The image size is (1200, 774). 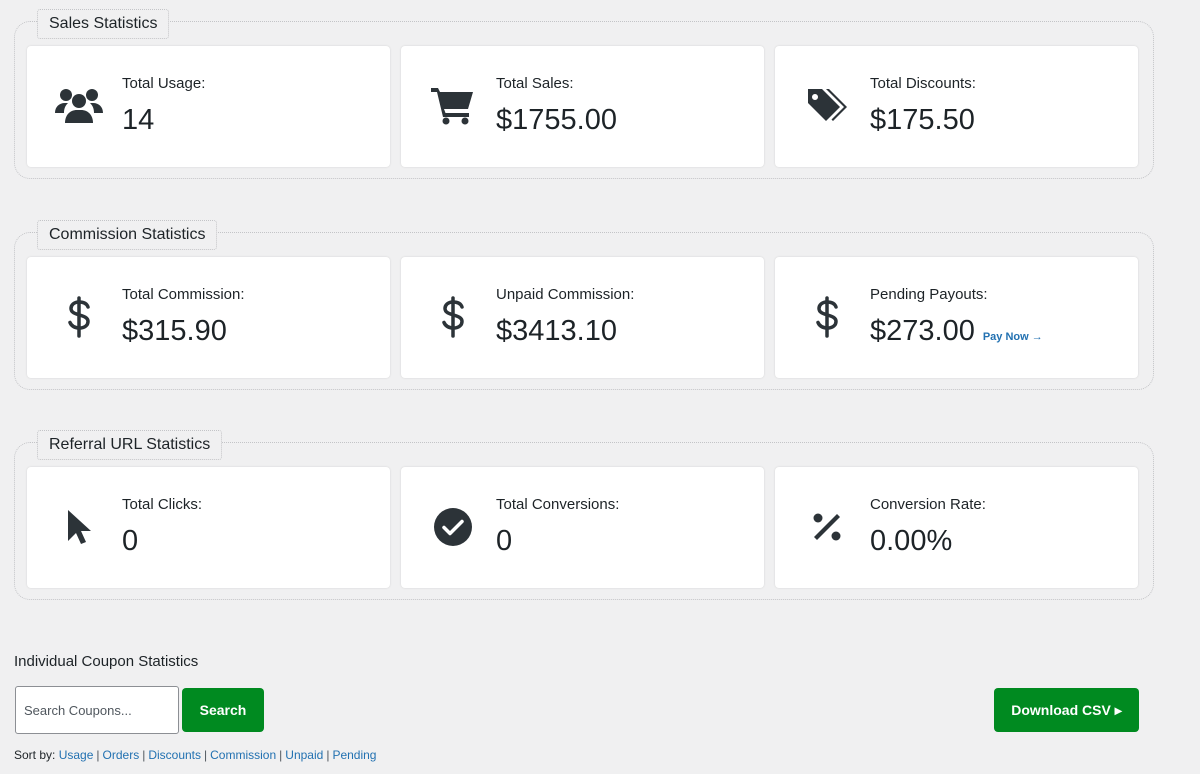 I want to click on total-clicks-card: Total Clicks: 0, so click(x=208, y=527).